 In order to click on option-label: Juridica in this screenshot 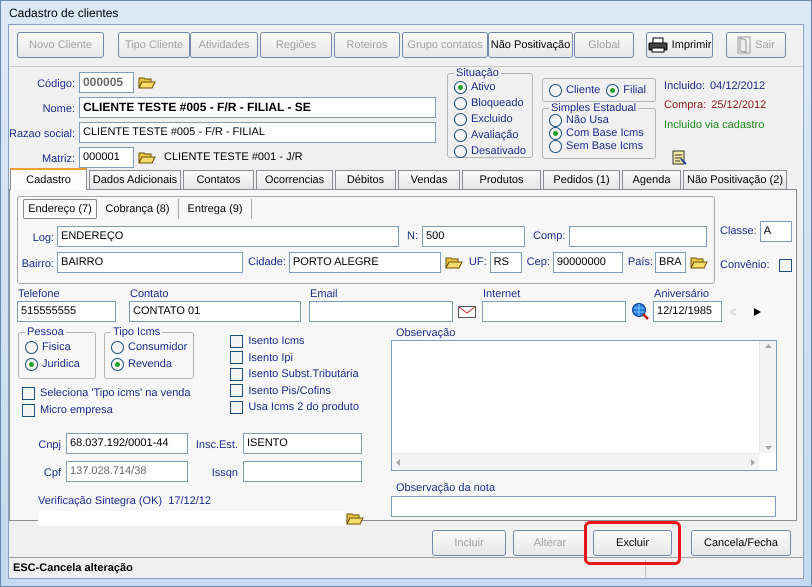, I will do `click(61, 364)`.